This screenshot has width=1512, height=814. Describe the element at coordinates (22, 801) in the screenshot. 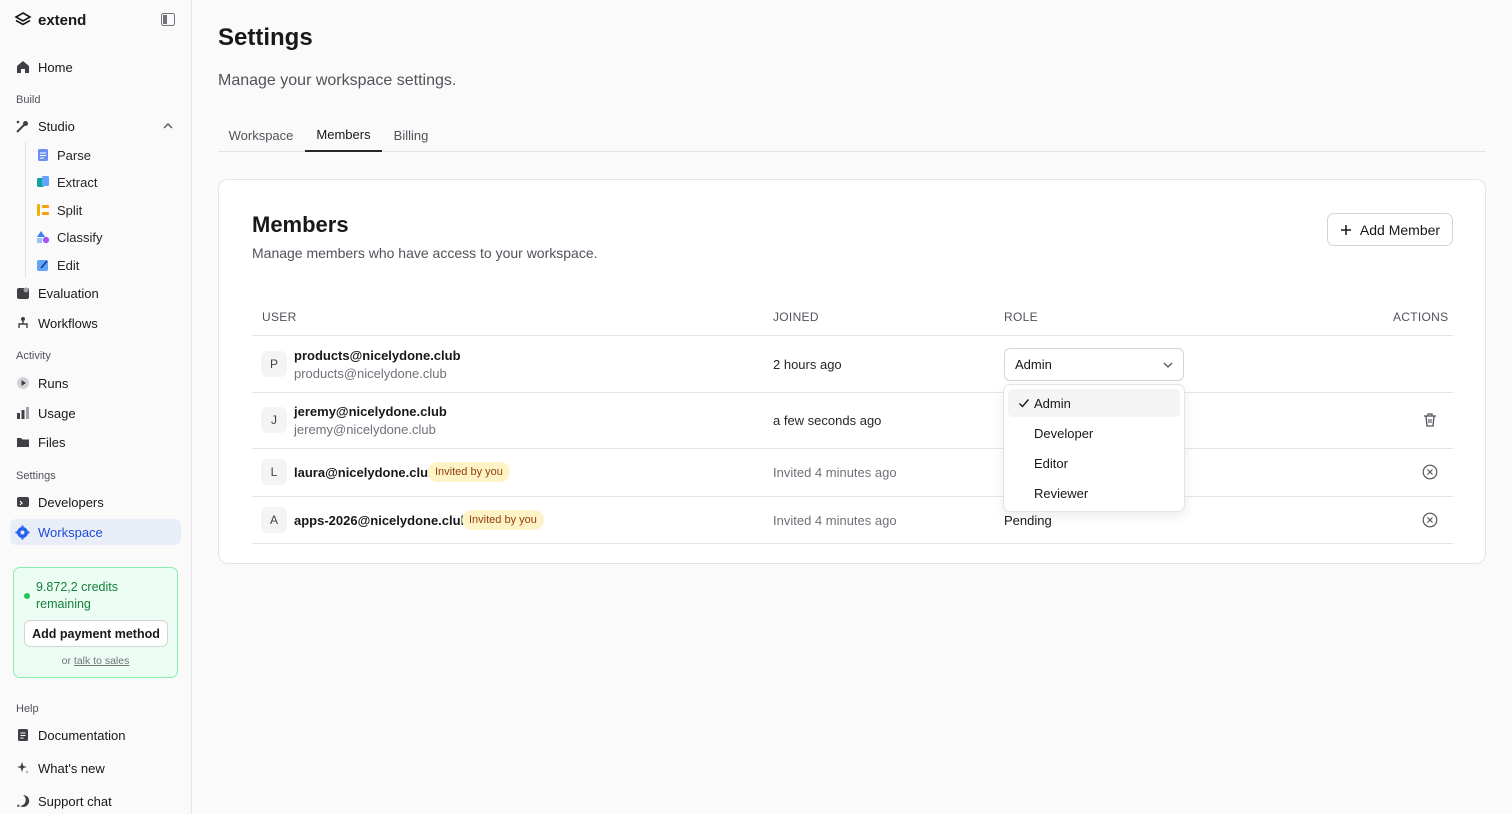

I see `support-chat-icon` at that location.